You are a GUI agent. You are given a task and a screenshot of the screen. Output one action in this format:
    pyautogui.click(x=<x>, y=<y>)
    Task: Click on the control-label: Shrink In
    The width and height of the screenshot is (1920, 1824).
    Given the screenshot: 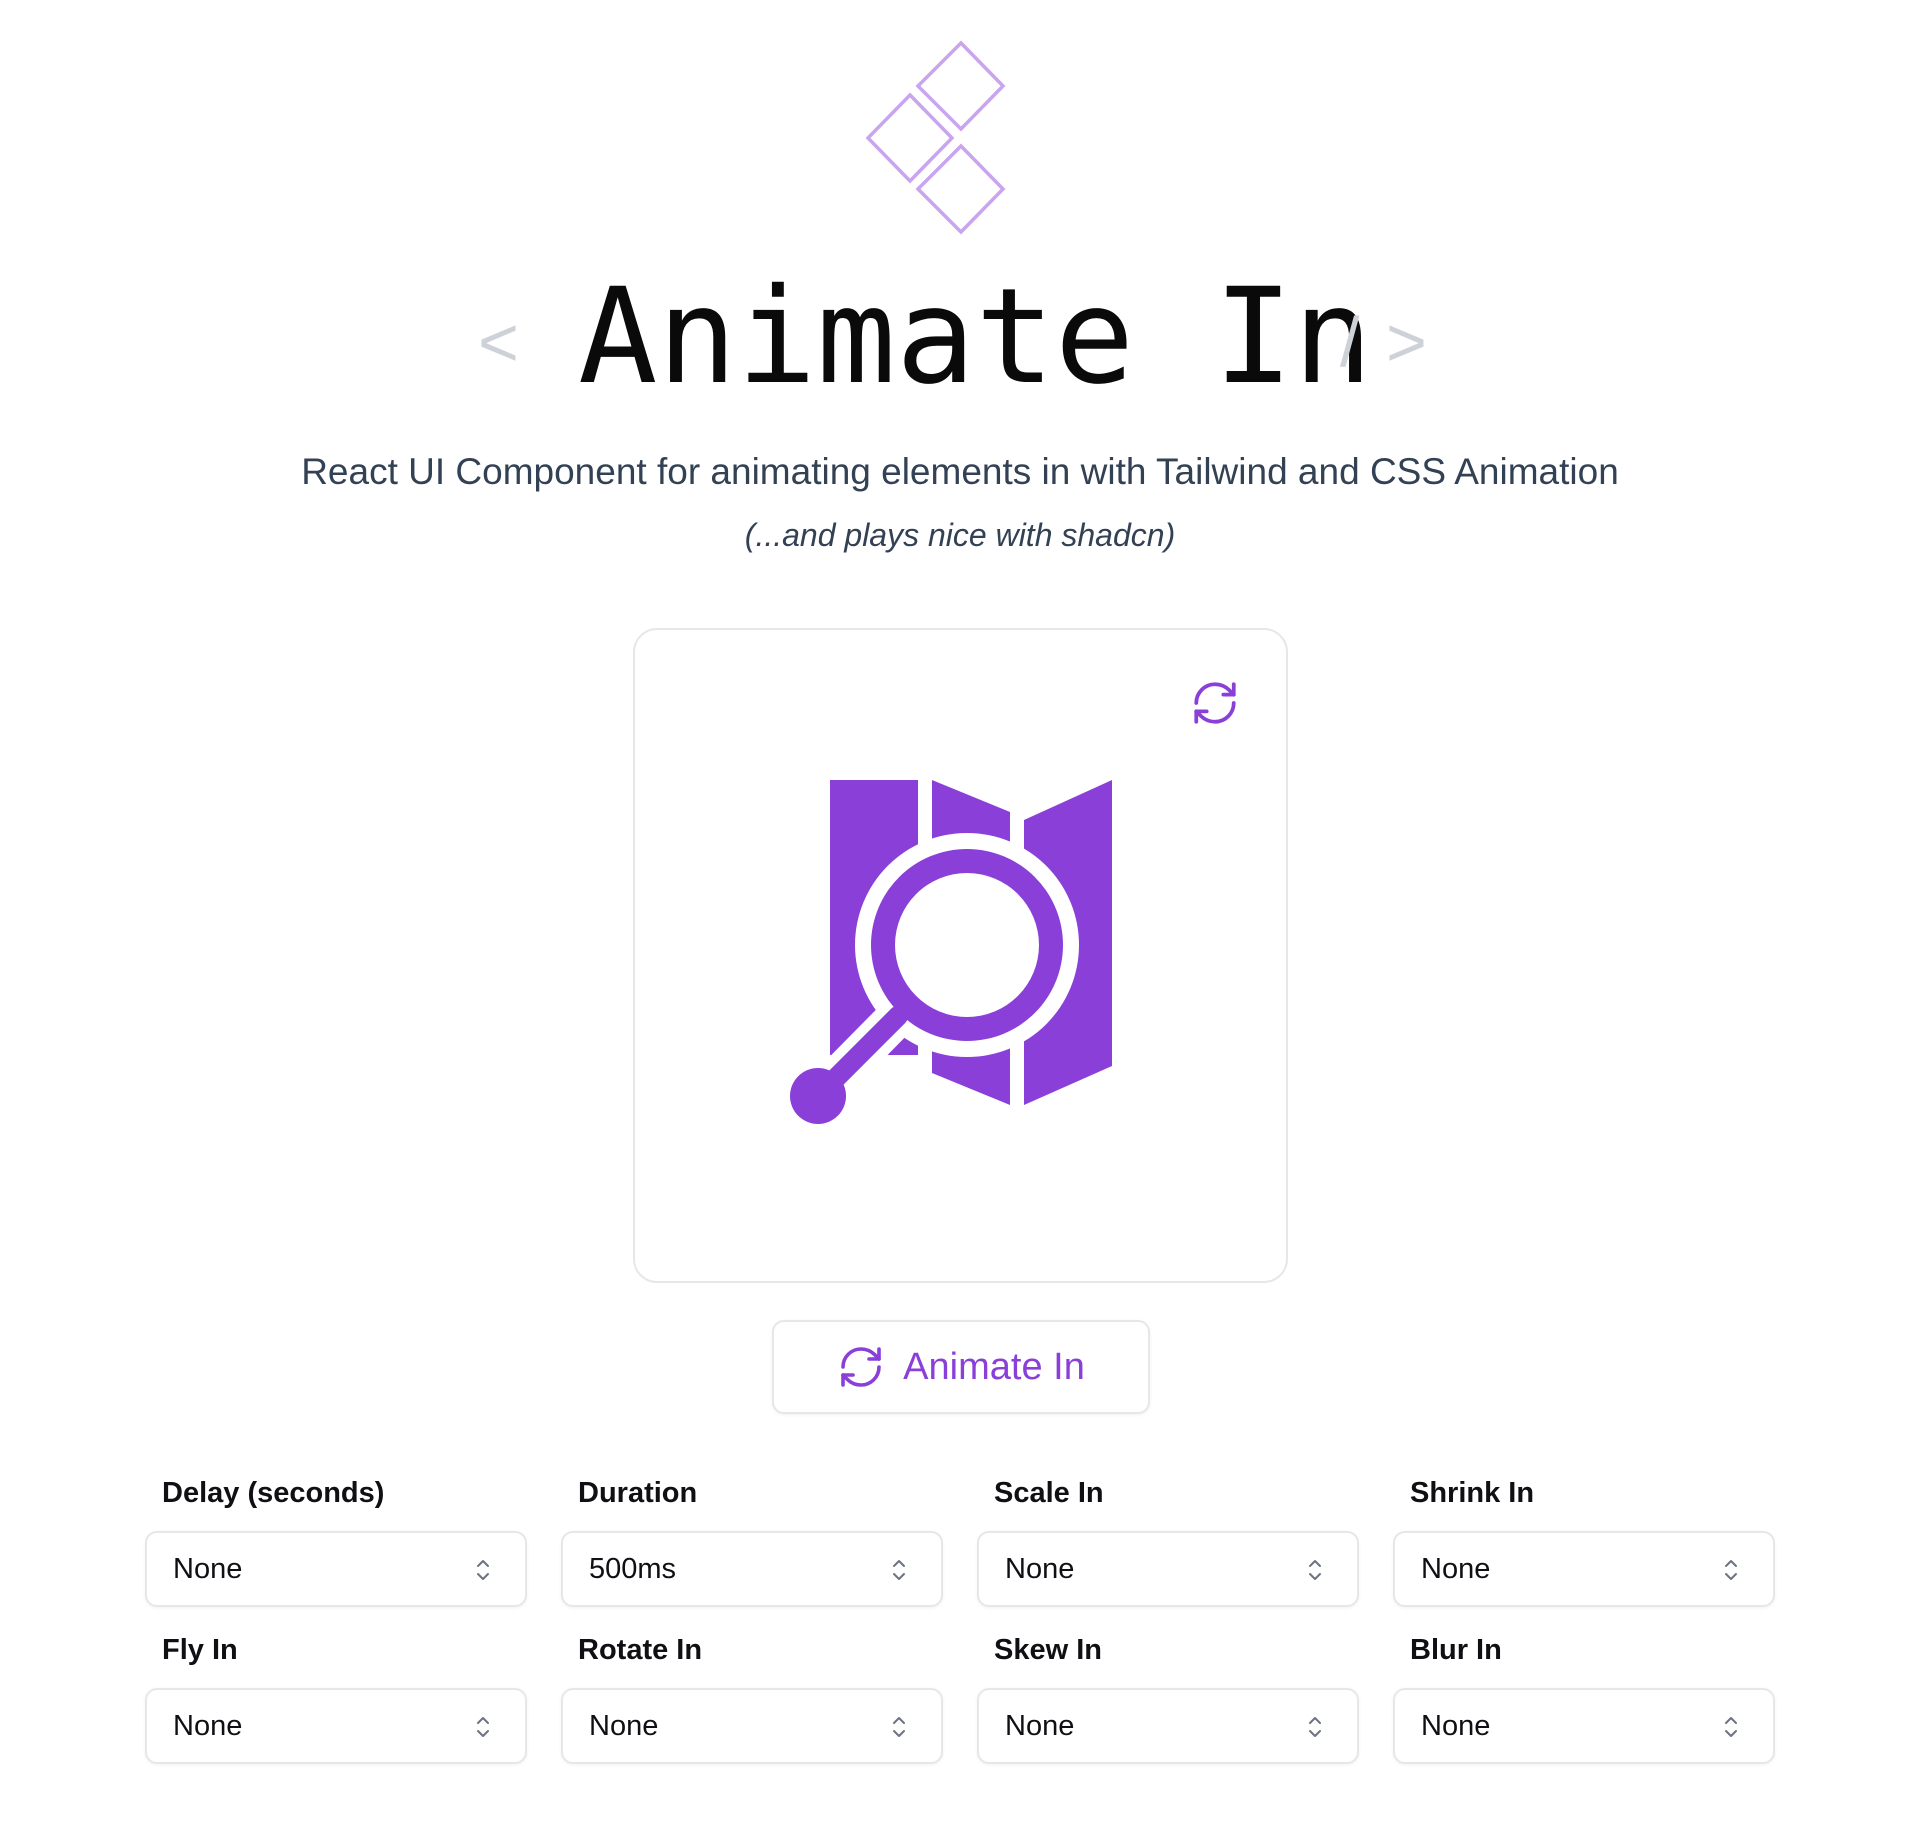 What is the action you would take?
    pyautogui.click(x=1472, y=1493)
    